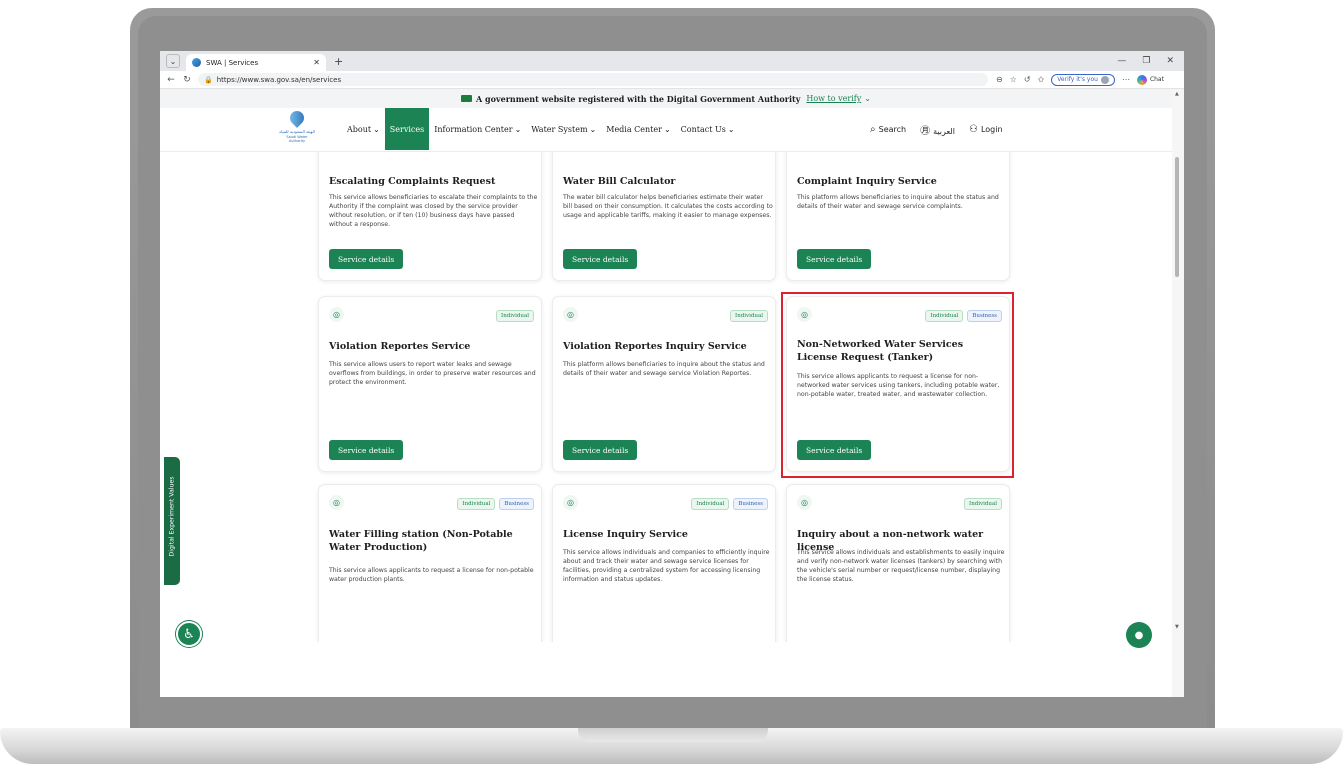  I want to click on close-window-icon: ✕, so click(1170, 61).